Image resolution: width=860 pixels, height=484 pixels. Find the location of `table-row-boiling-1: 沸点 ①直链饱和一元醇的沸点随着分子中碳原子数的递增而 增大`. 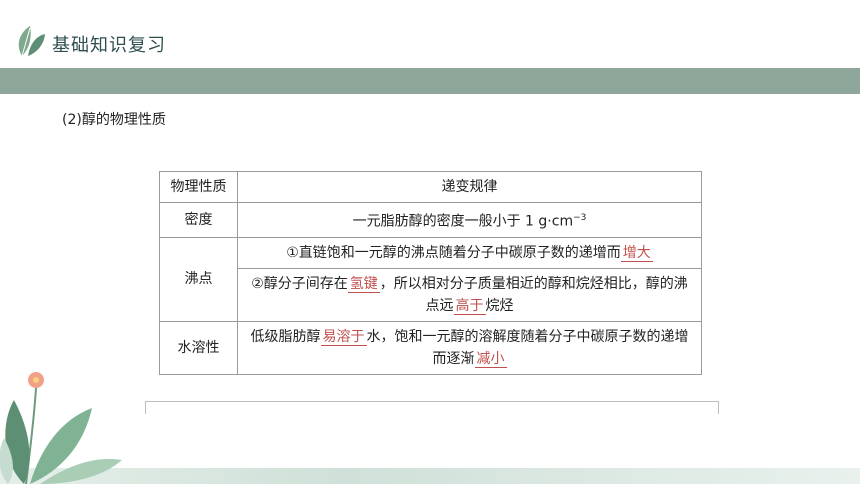

table-row-boiling-1: 沸点 ①直链饱和一元醇的沸点随着分子中碳原子数的递增而 增大 is located at coordinates (430, 279).